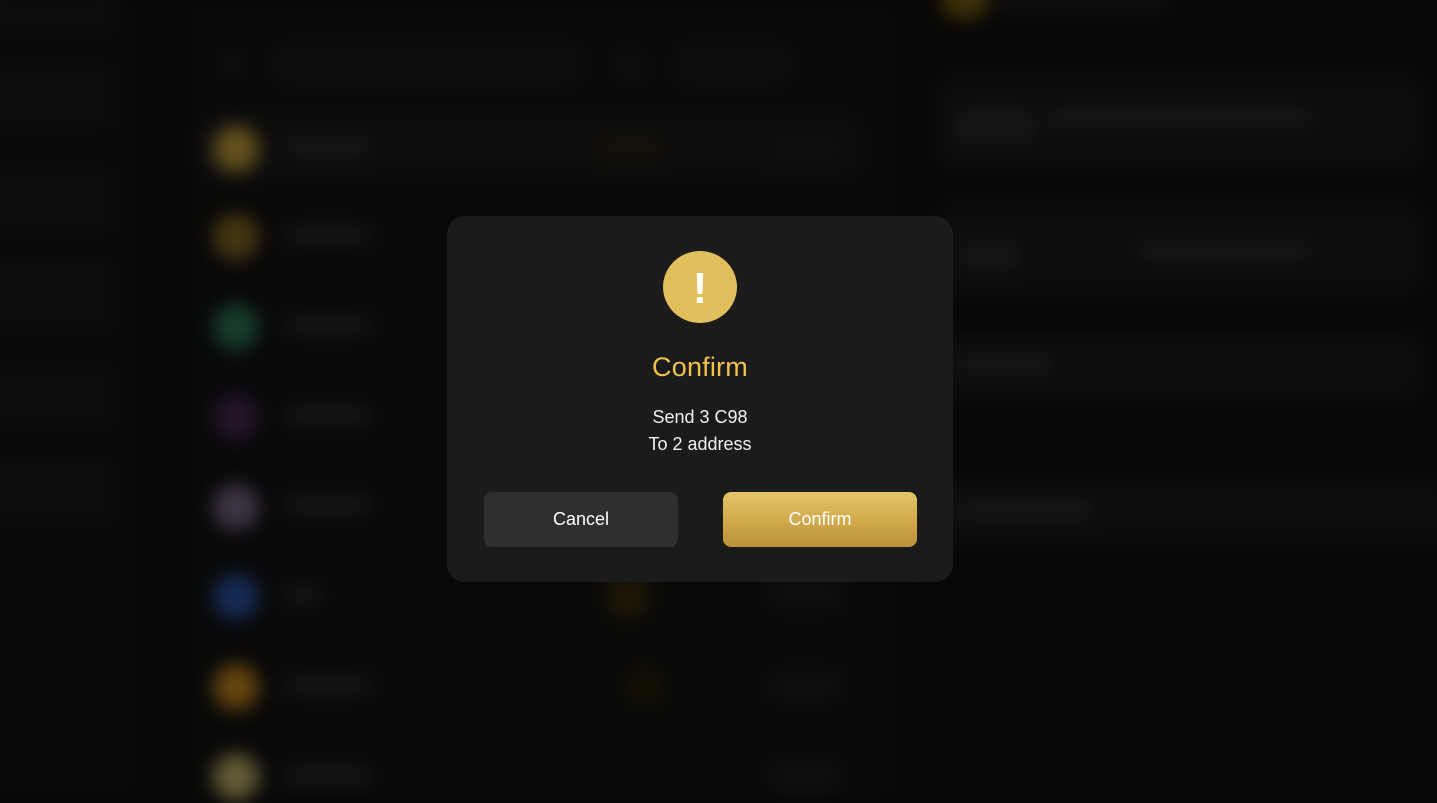 The image size is (1437, 803). I want to click on dialog-message-recipients: To 2 address, so click(700, 444).